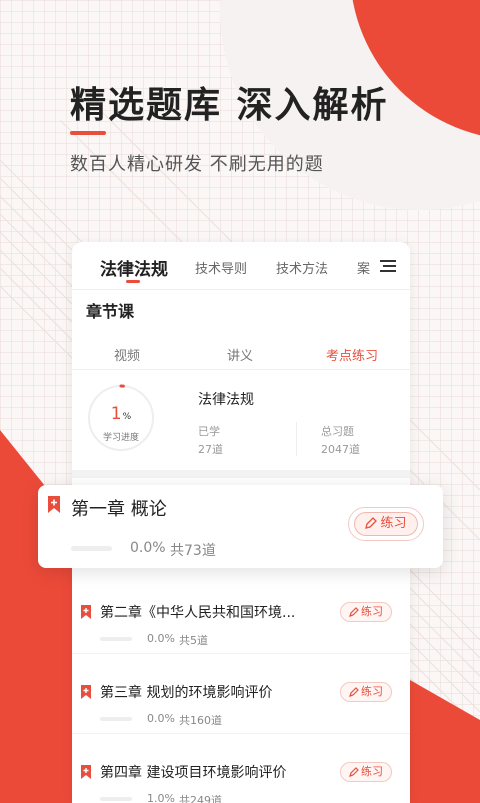 This screenshot has height=803, width=480. Describe the element at coordinates (134, 267) in the screenshot. I see `tab-laws: 法律法规` at that location.